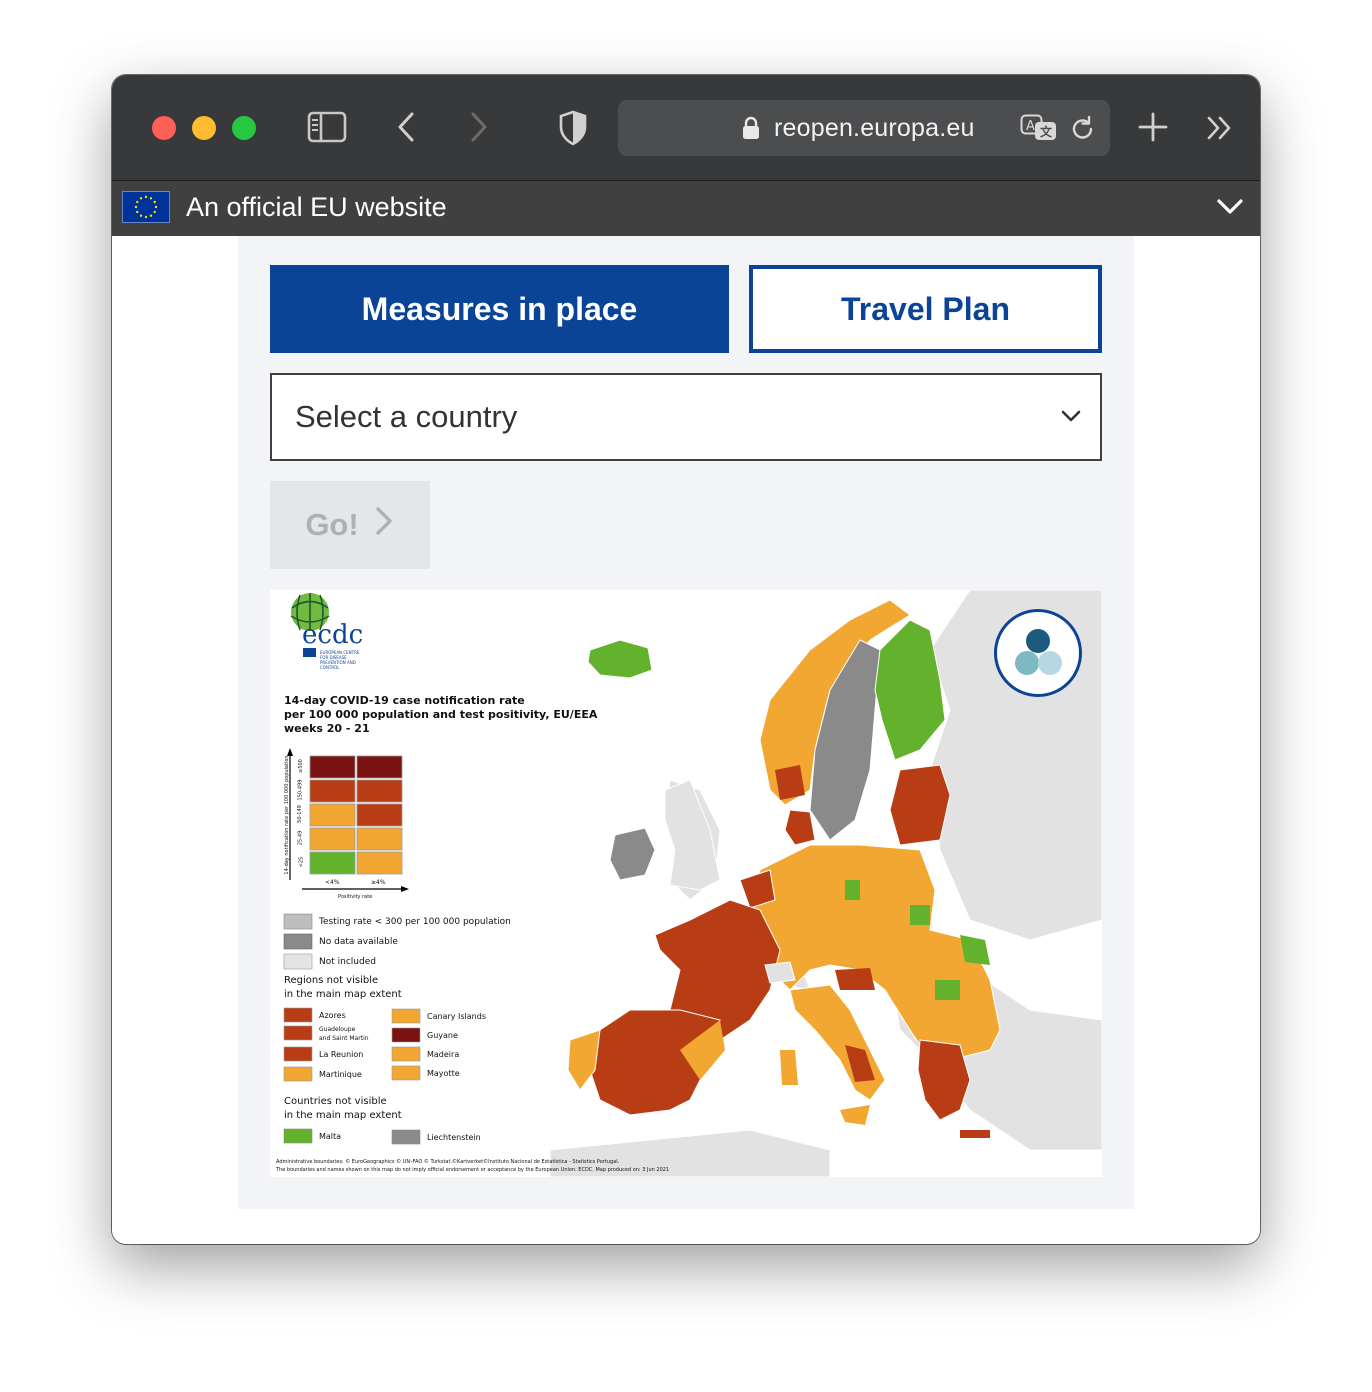 The height and width of the screenshot is (1392, 1372). Describe the element at coordinates (344, 1038) in the screenshot. I see `region-label: and Saint Martin` at that location.